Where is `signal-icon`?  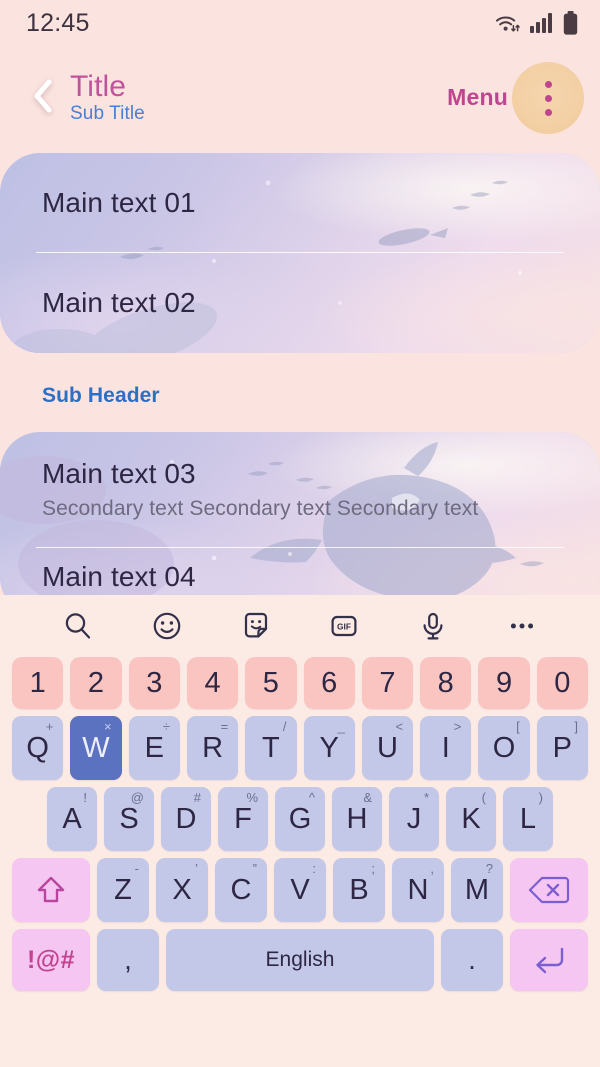 signal-icon is located at coordinates (542, 23).